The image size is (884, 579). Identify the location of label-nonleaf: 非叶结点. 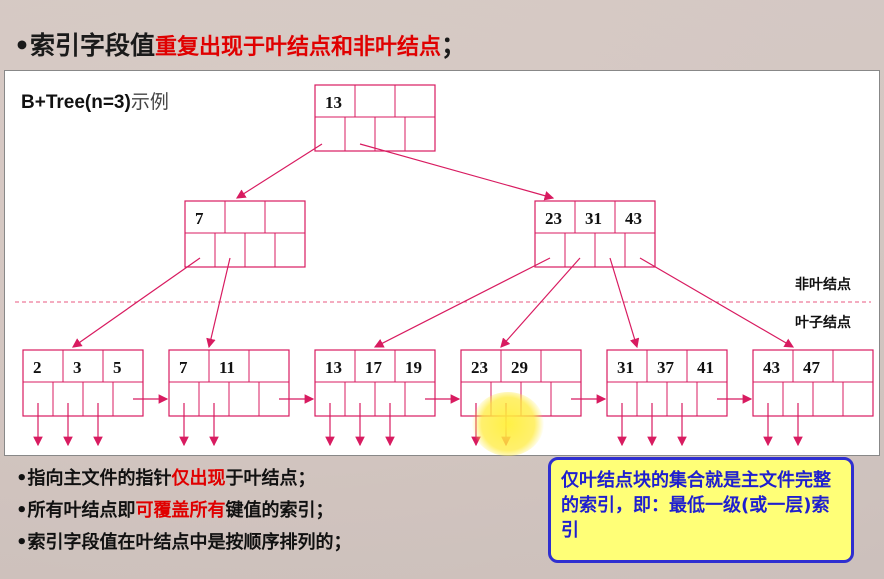
(823, 284).